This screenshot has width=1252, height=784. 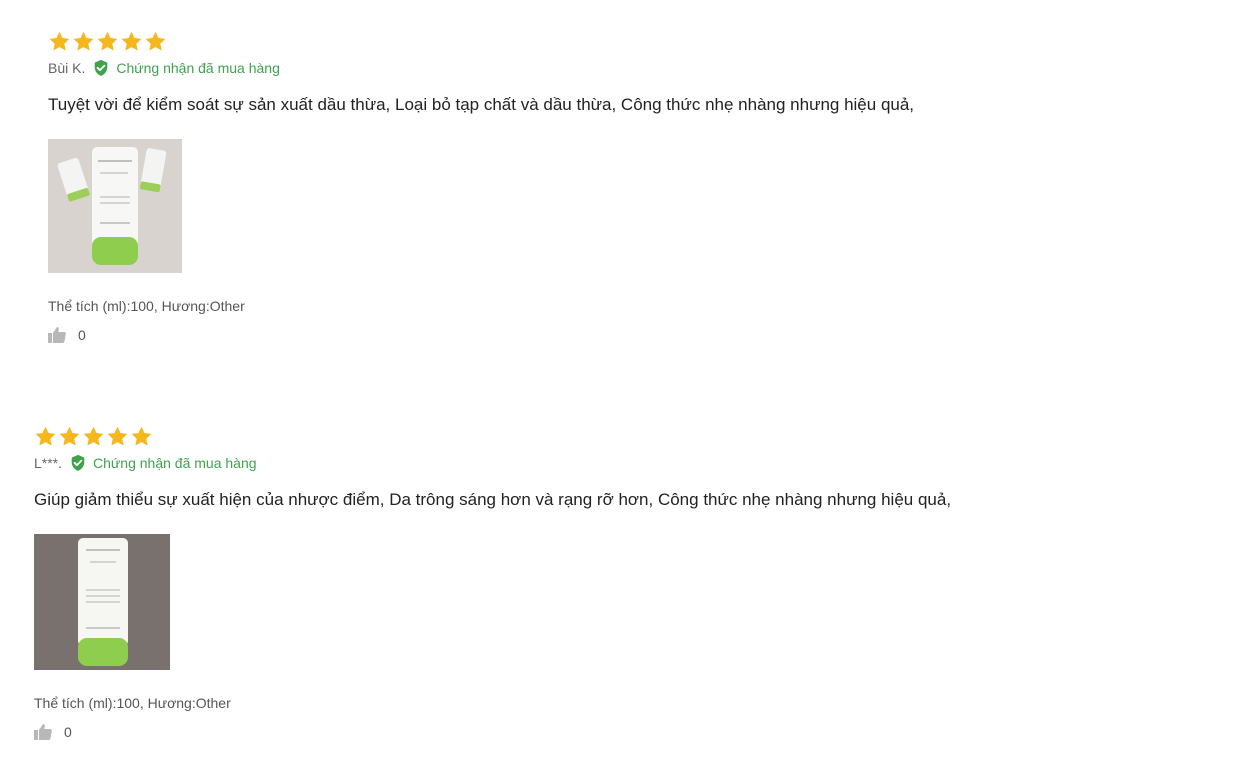 I want to click on reviewer-line: L***. Chứng nhận đã mua hàng, so click(x=492, y=463).